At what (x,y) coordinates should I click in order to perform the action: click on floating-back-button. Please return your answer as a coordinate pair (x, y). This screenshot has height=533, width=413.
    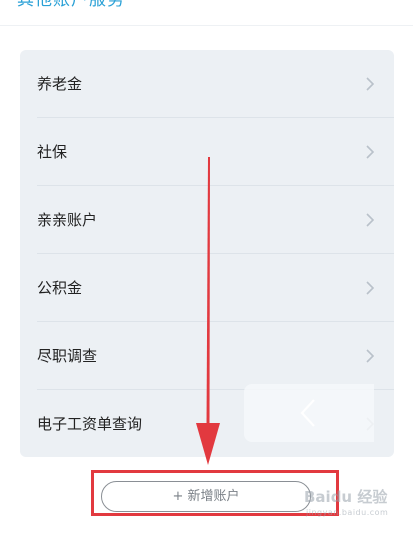
    Looking at the image, I should click on (309, 413).